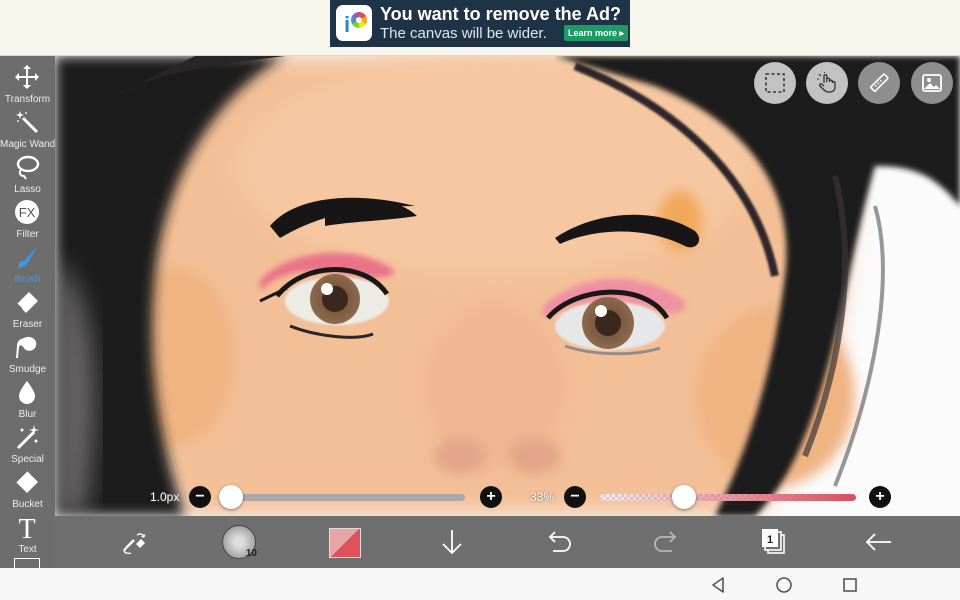  What do you see at coordinates (27, 392) in the screenshot?
I see `drop-icon` at bounding box center [27, 392].